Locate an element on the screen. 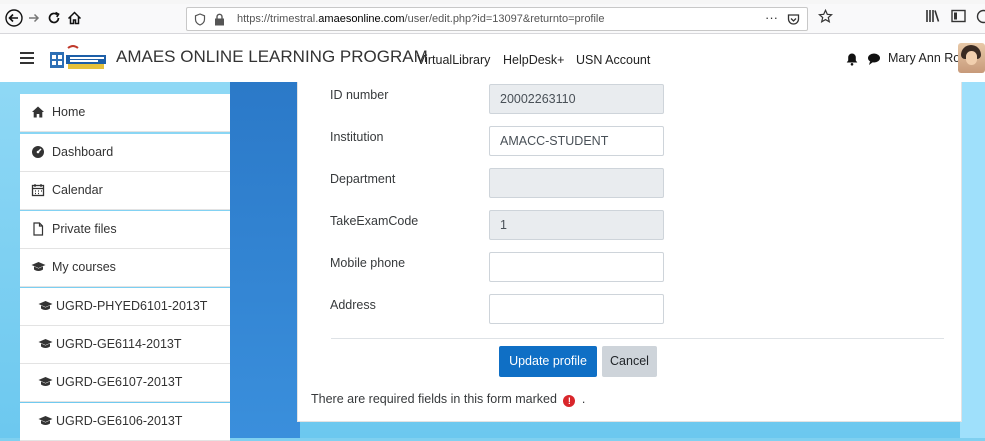  sidebar-item-label: Private files is located at coordinates (84, 229).